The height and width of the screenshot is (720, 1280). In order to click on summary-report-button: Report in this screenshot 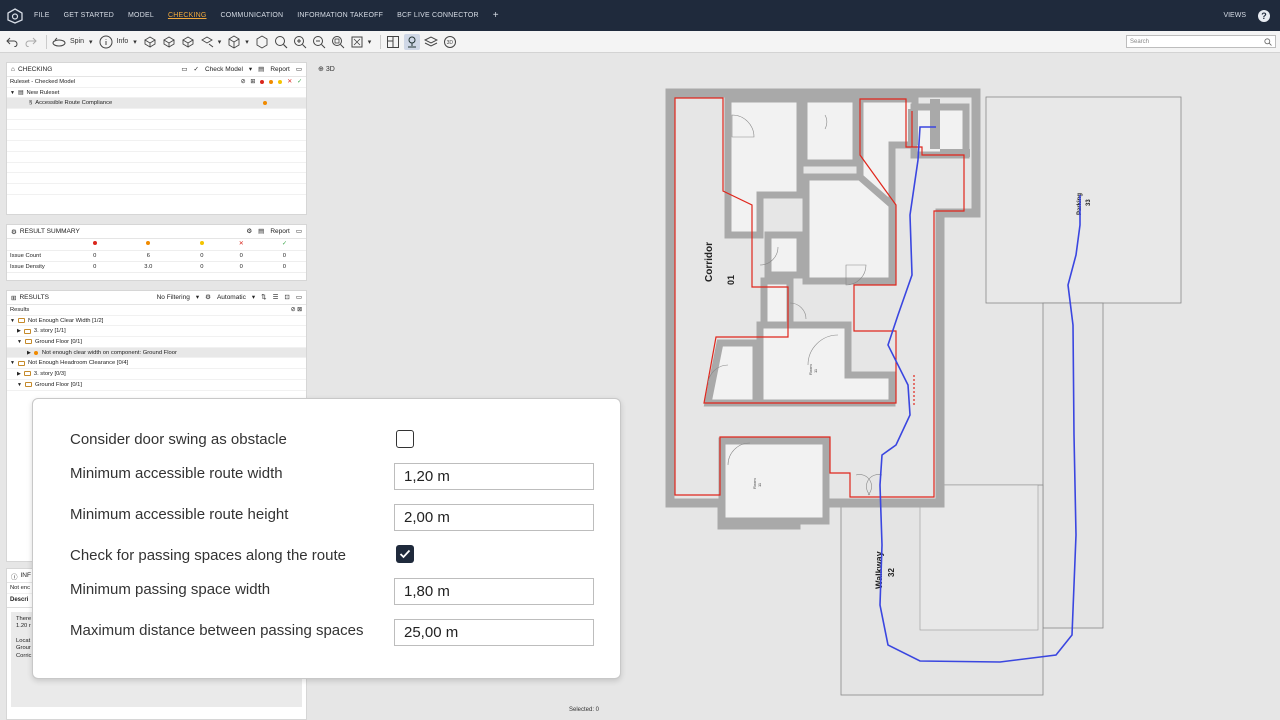, I will do `click(280, 231)`.